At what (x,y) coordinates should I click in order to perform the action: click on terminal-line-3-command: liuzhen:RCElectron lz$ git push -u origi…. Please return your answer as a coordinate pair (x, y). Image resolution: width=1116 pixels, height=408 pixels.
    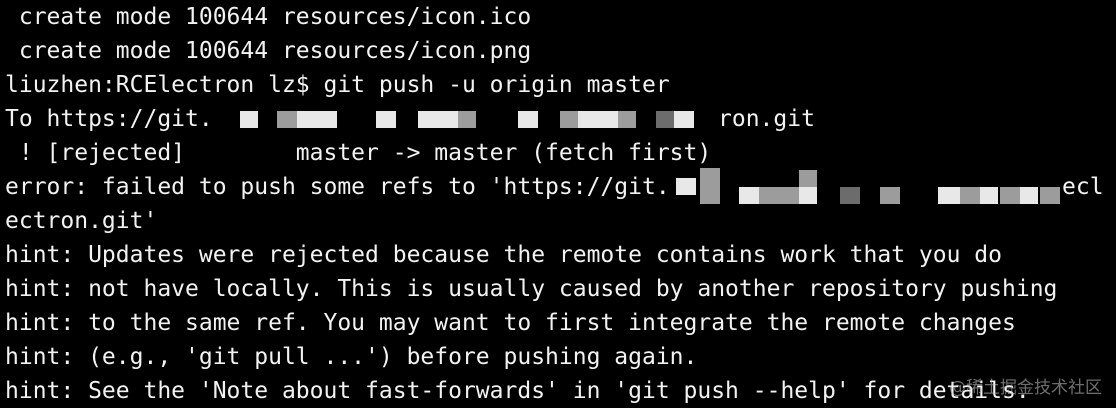
    Looking at the image, I should click on (337, 85).